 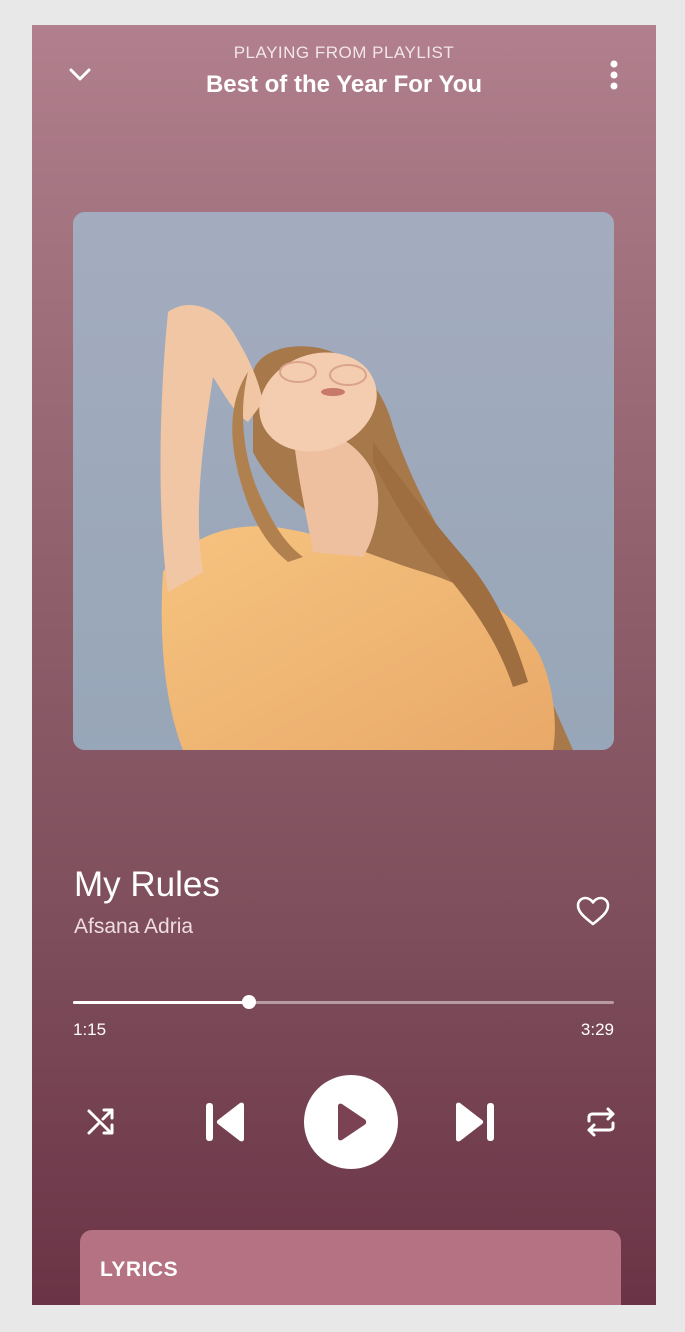 I want to click on shuffle-icon, so click(x=100, y=1121).